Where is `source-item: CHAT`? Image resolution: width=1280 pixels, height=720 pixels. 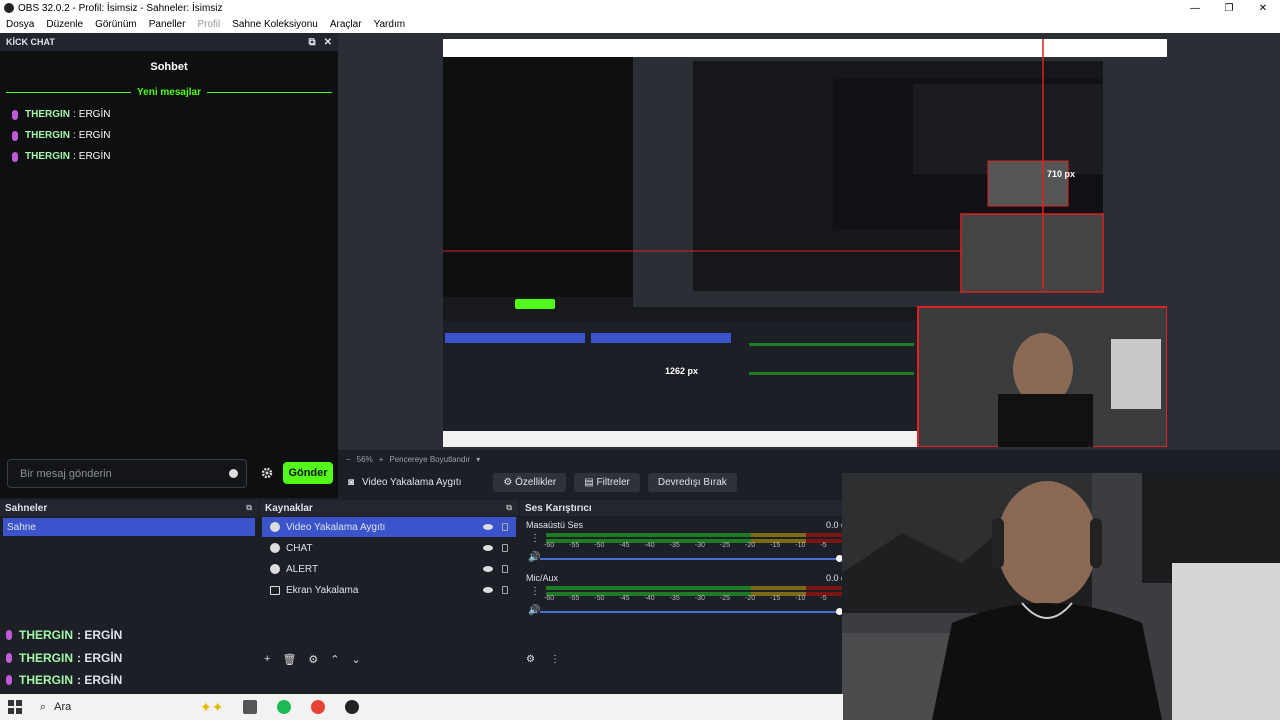
source-item: CHAT is located at coordinates (389, 548).